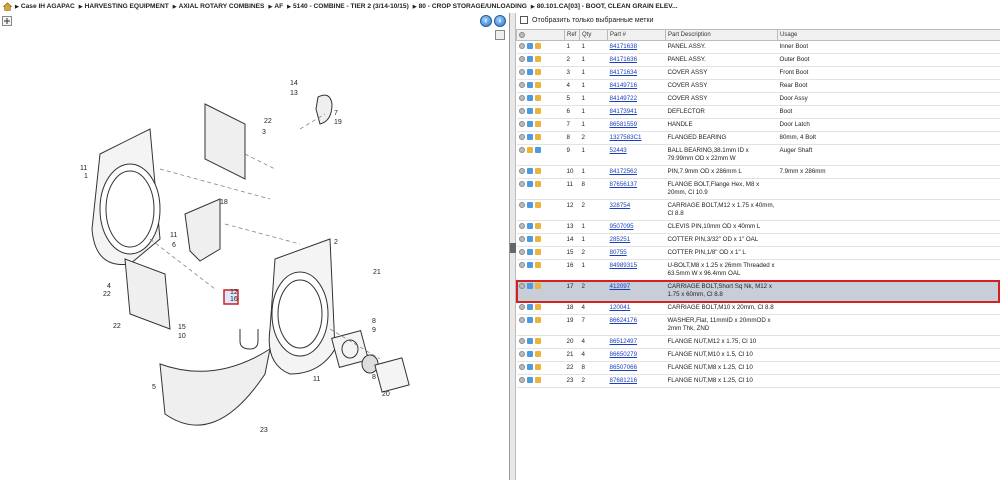  Describe the element at coordinates (624, 85) in the screenshot. I see `part-number-link: 84149716` at that location.